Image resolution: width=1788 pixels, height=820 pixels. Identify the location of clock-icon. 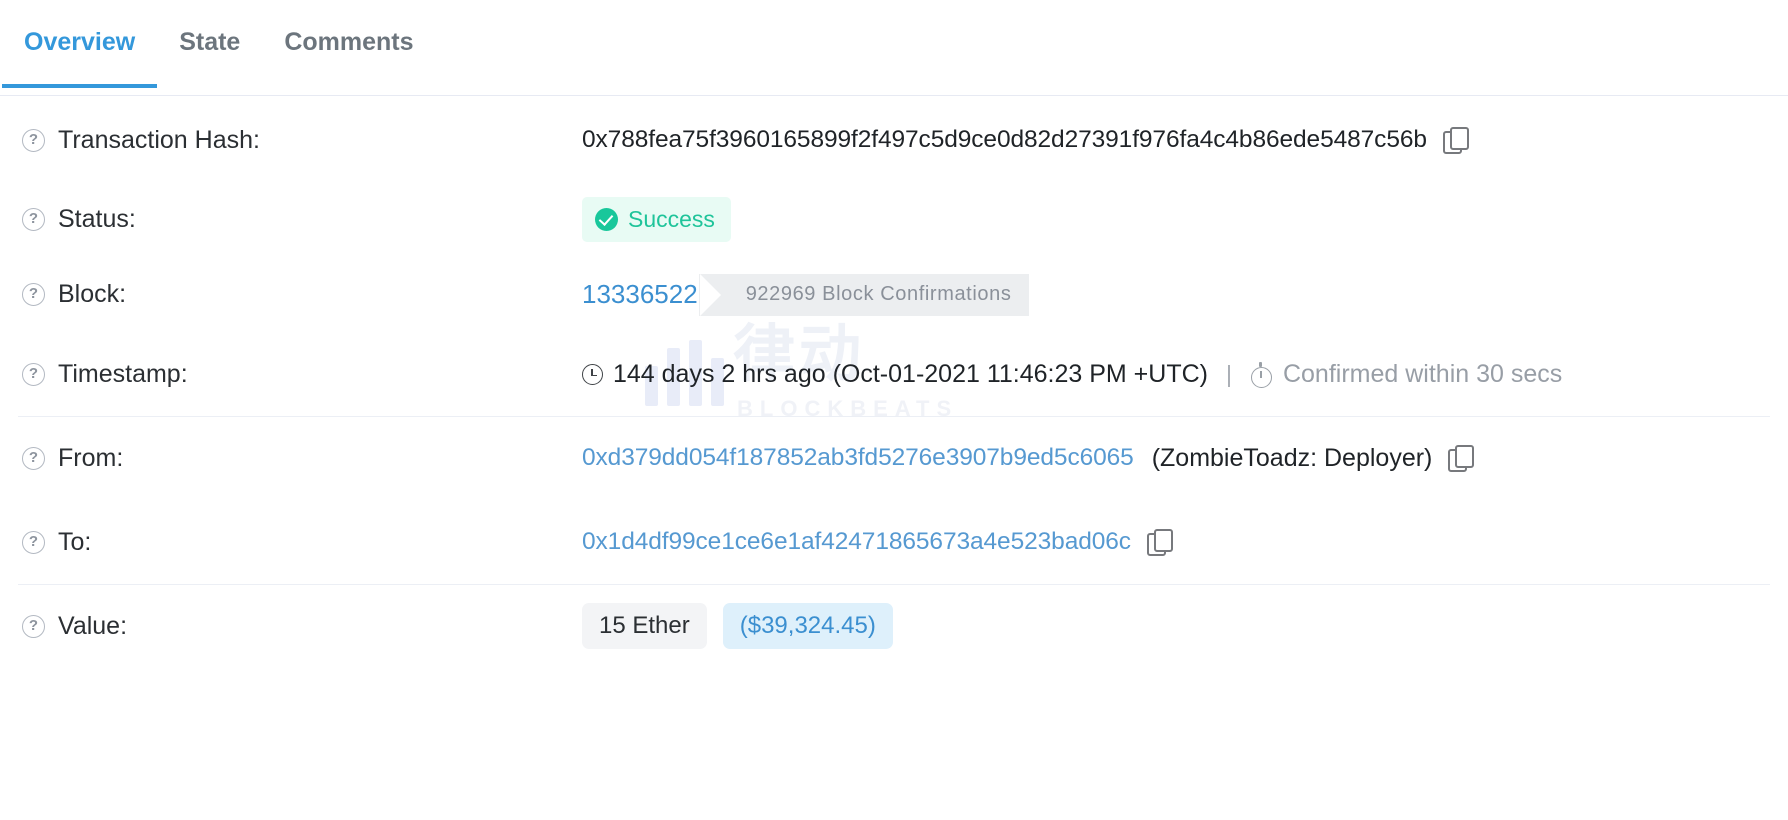
(592, 374).